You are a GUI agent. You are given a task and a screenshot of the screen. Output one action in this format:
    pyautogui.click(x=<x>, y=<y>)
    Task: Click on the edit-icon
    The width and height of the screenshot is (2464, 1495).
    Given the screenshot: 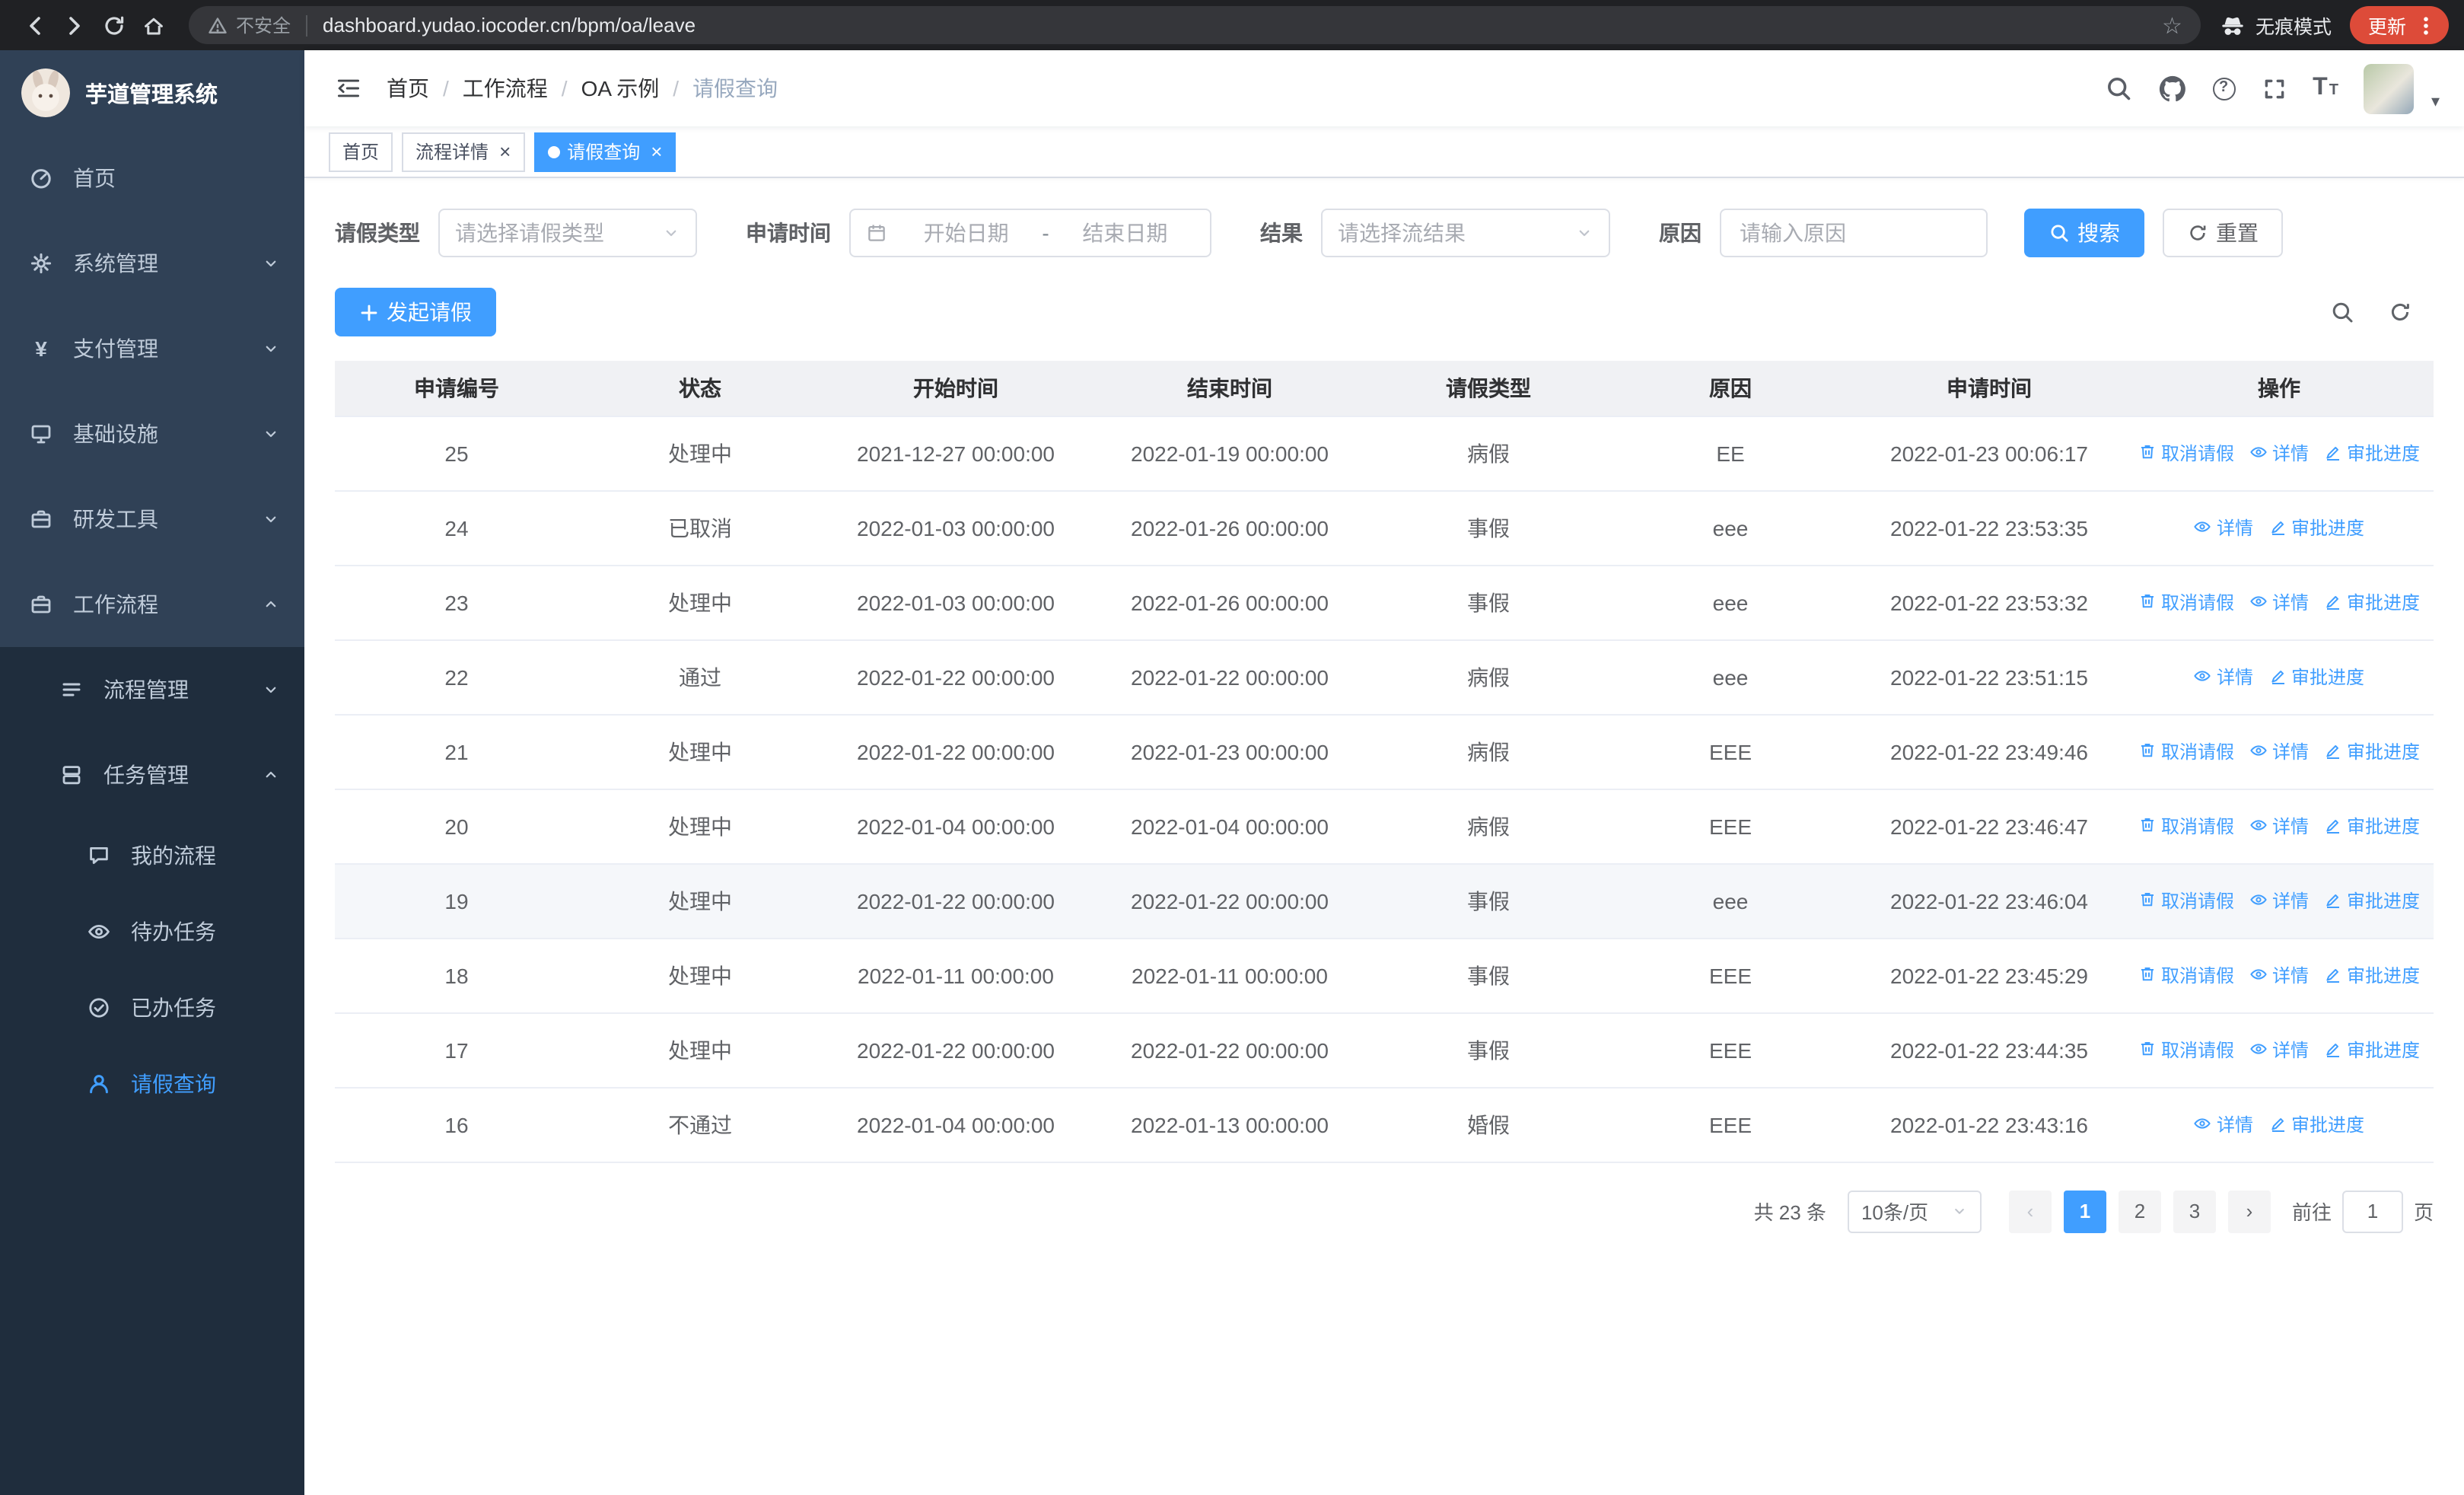 What is the action you would take?
    pyautogui.click(x=2333, y=1050)
    